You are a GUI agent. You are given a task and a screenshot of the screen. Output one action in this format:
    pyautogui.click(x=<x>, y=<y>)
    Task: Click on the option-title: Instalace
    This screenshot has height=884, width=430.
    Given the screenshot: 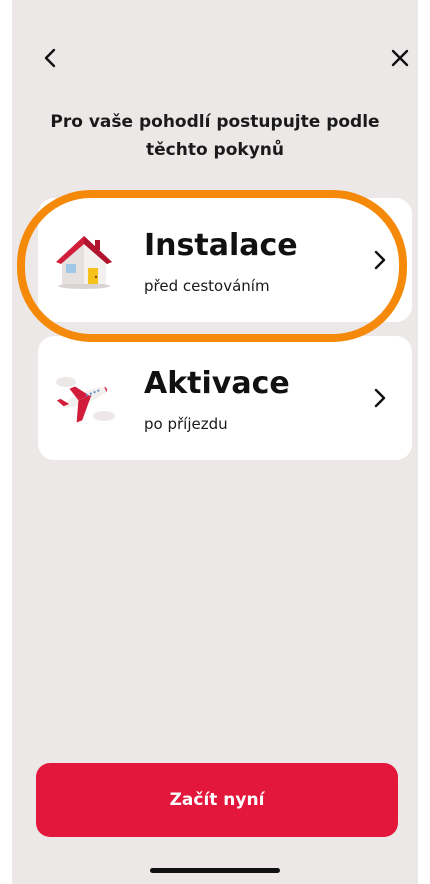 What is the action you would take?
    pyautogui.click(x=221, y=245)
    